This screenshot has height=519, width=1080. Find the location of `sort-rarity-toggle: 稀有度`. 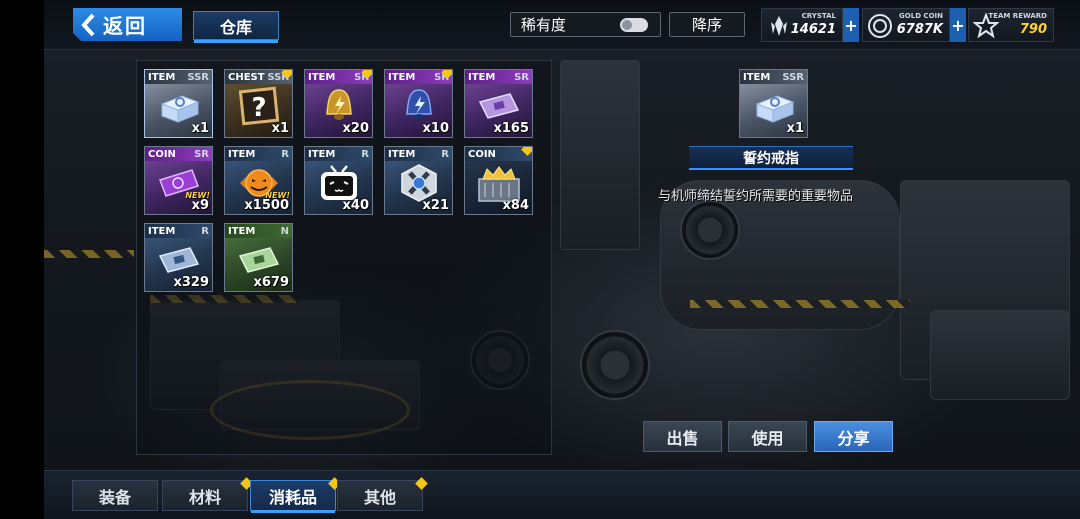

sort-rarity-toggle: 稀有度 is located at coordinates (585, 24).